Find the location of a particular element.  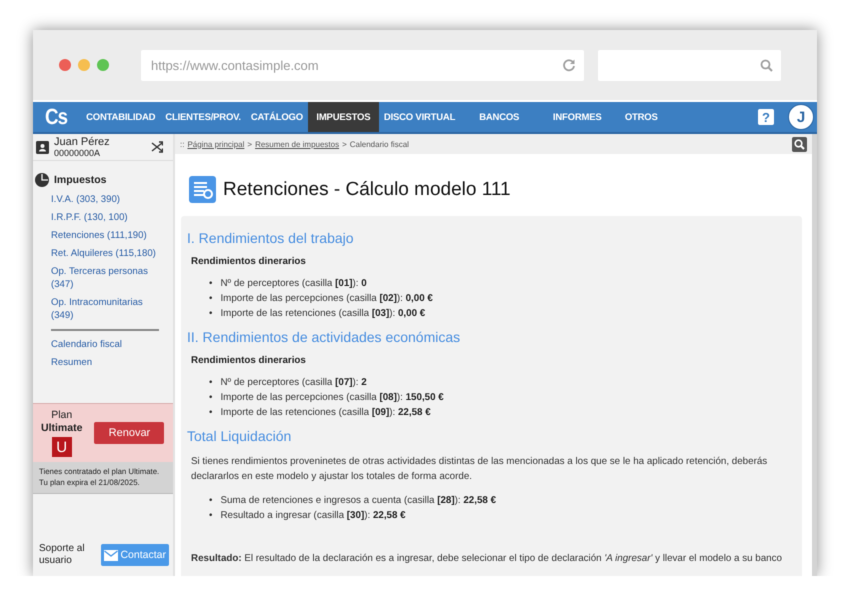

result-note: Resultado: El resultado de la declaración es a ingresar, debe selecionar el tipo de declaración 'A ingresar' y llevar el modelo a su banco is located at coordinates (487, 559).